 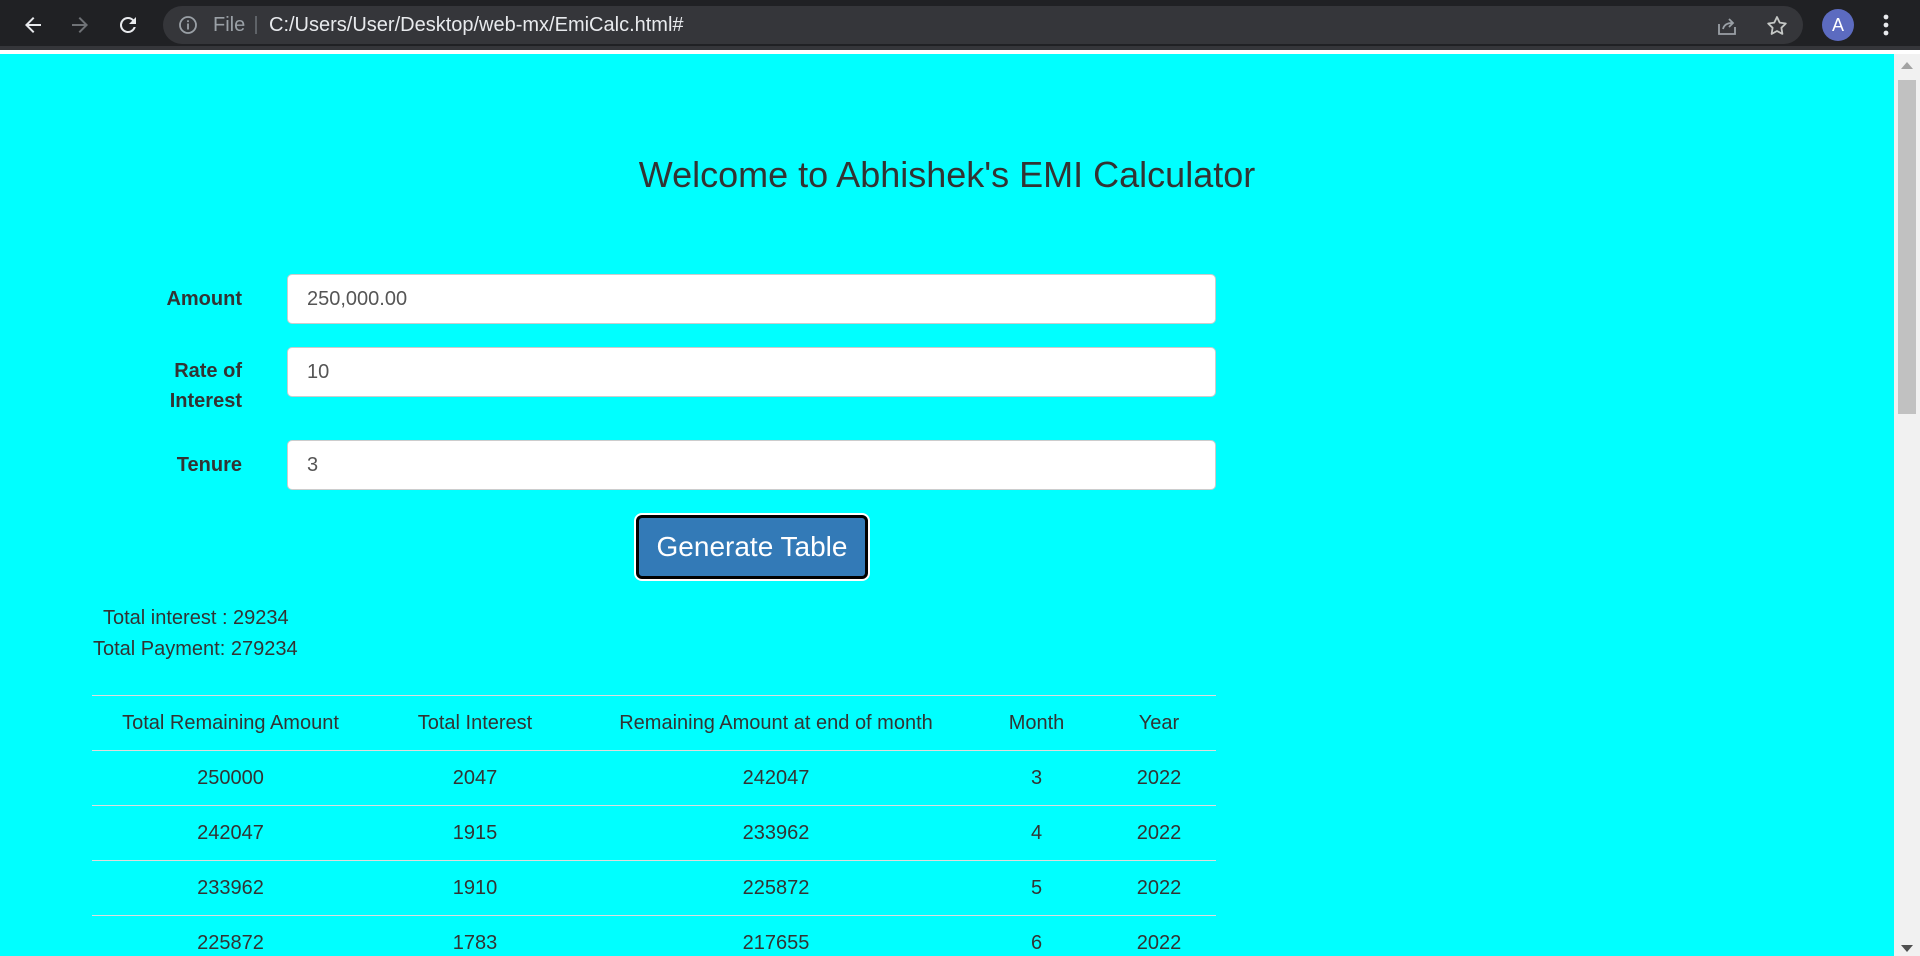 I want to click on cell-remaining-amount: 242047, so click(x=776, y=778).